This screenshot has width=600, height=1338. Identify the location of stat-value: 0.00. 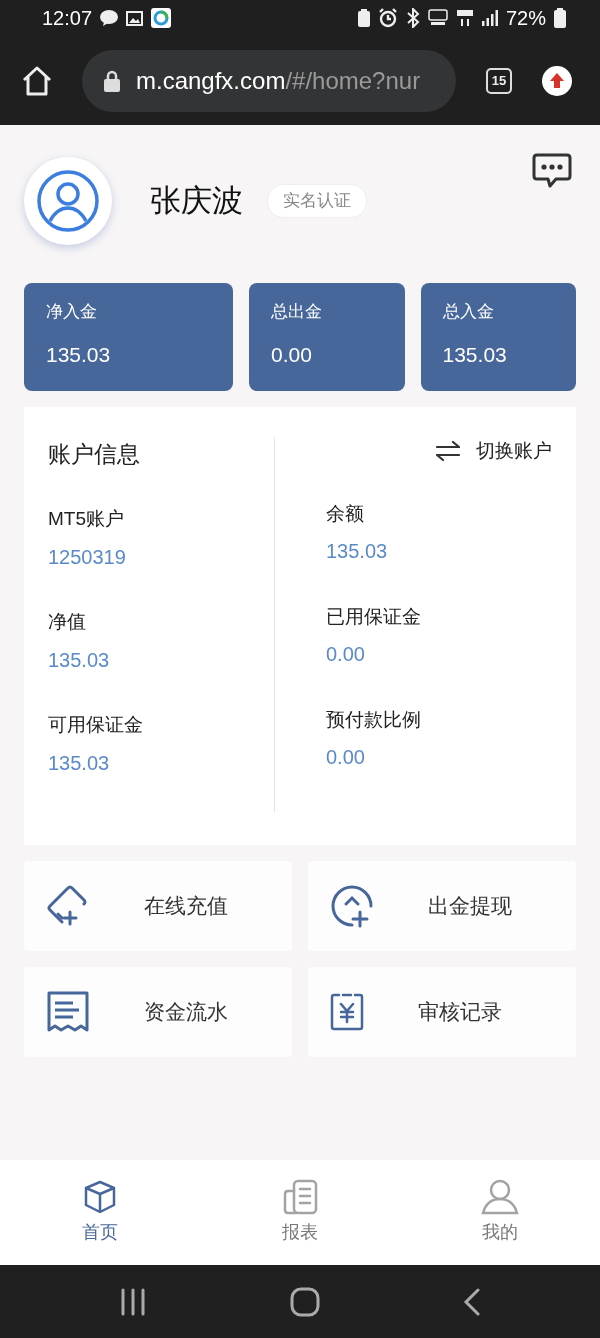
(292, 354).